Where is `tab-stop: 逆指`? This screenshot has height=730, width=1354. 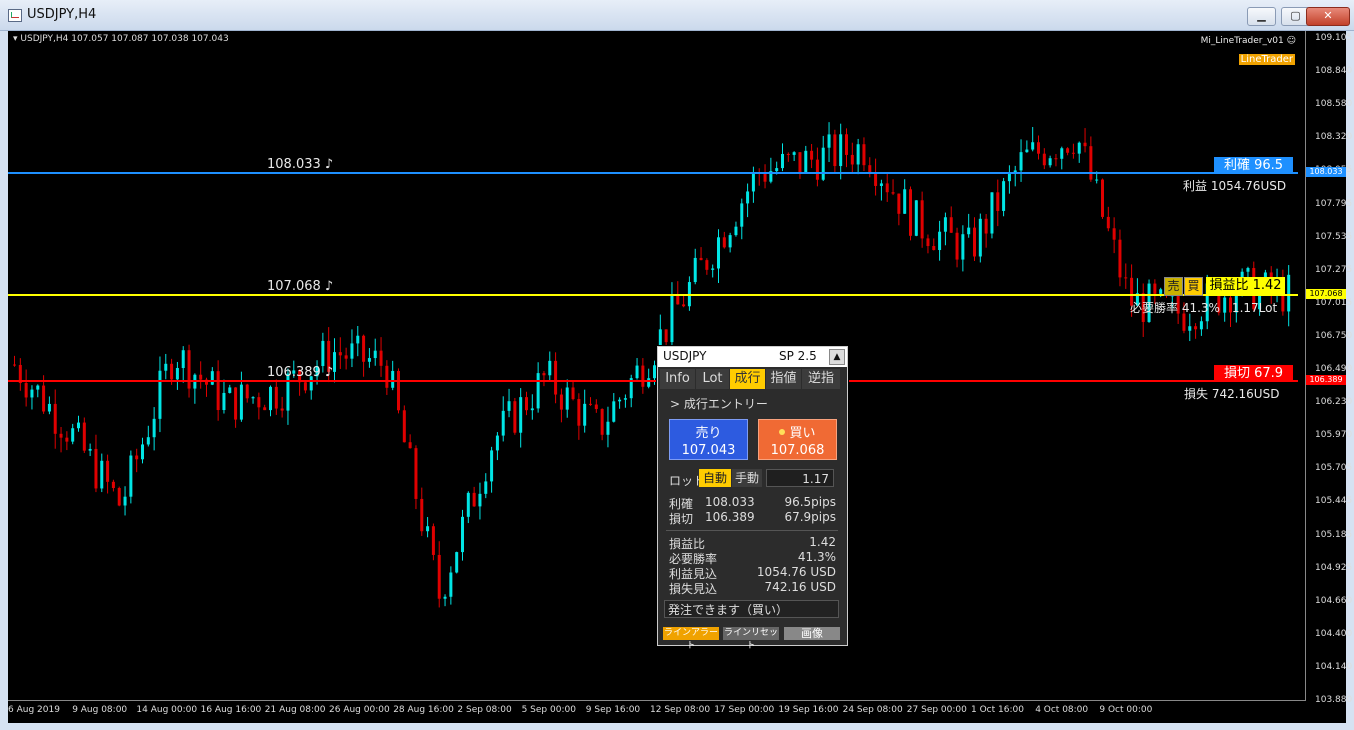
tab-stop: 逆指 is located at coordinates (821, 379).